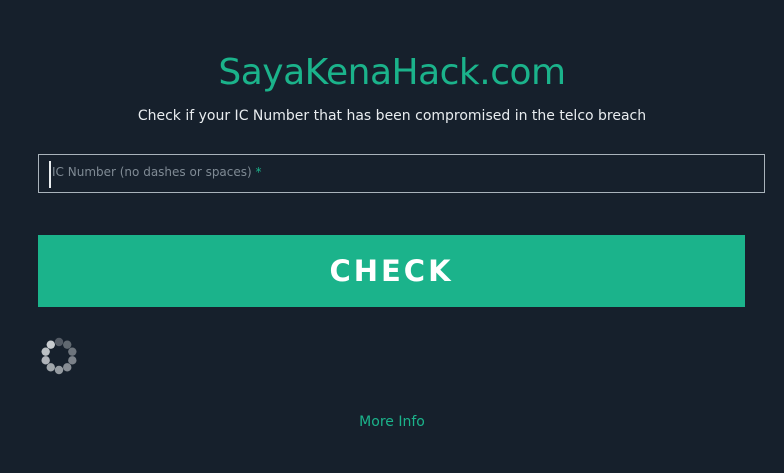 The image size is (784, 473). Describe the element at coordinates (401, 173) in the screenshot. I see `ic-number-input: IC Number (no dashes or spaces) *` at that location.